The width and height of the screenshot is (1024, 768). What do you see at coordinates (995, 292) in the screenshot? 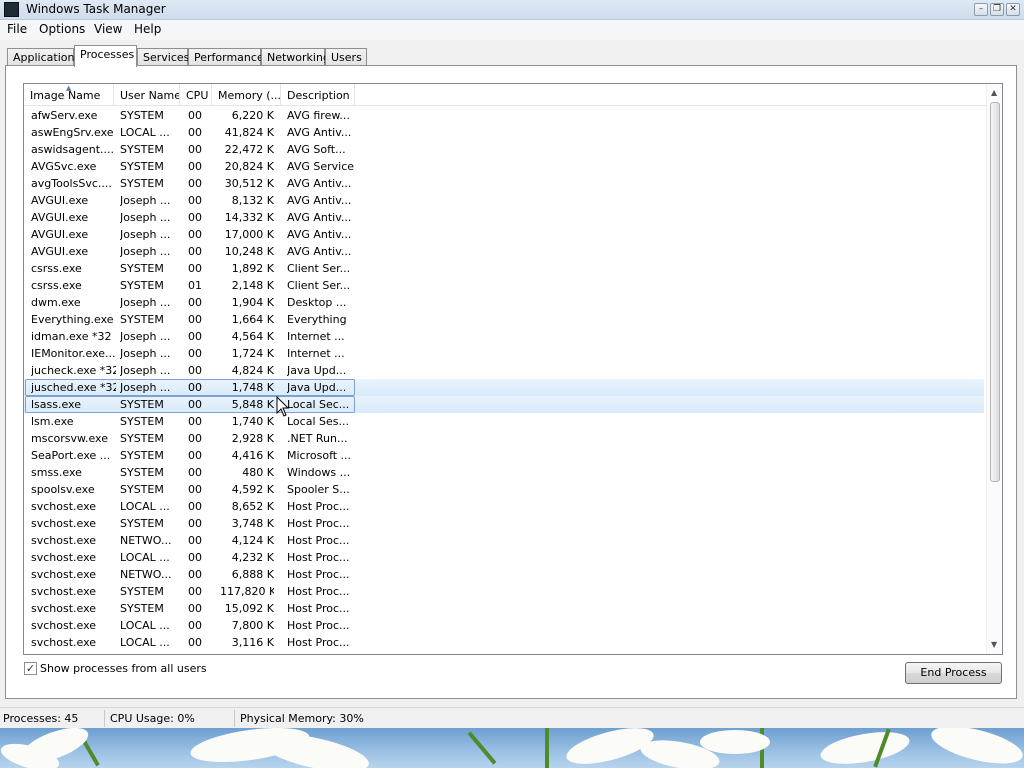
I see `scrollbar-thumb` at bounding box center [995, 292].